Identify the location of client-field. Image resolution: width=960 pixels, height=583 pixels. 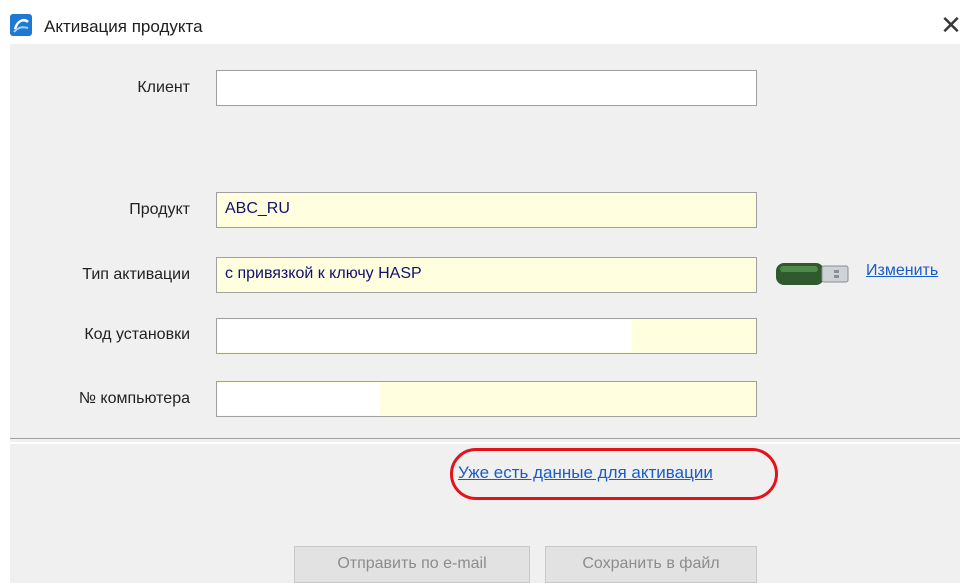
(486, 88).